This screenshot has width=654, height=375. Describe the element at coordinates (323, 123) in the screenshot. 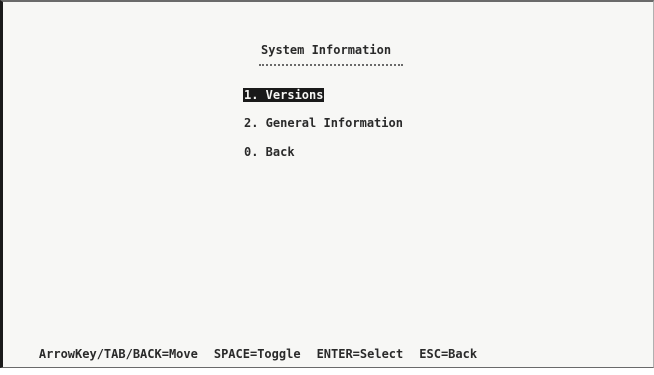

I see `menu-item-general-information: 2. General Information` at that location.